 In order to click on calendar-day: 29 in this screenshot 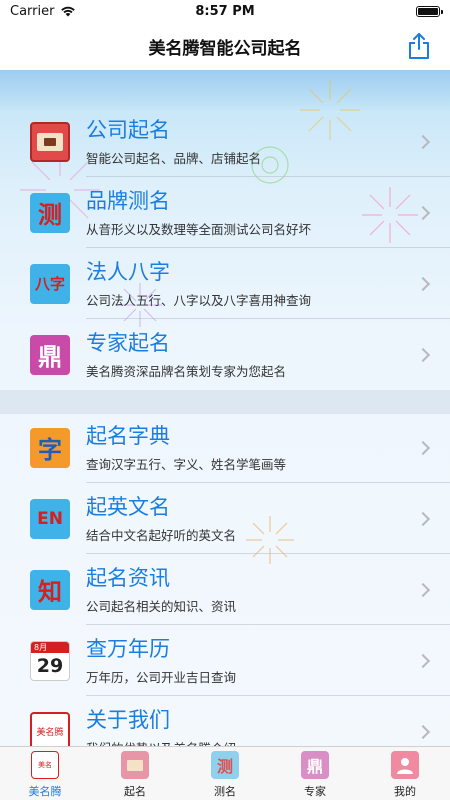, I will do `click(50, 665)`.